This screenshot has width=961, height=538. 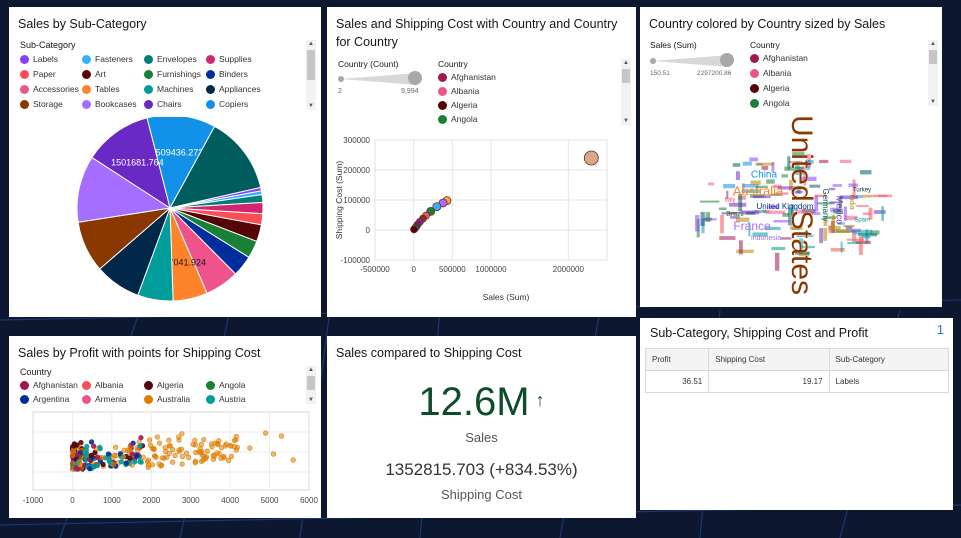 What do you see at coordinates (107, 59) in the screenshot?
I see `legend-item-fasteners: Fasteners` at bounding box center [107, 59].